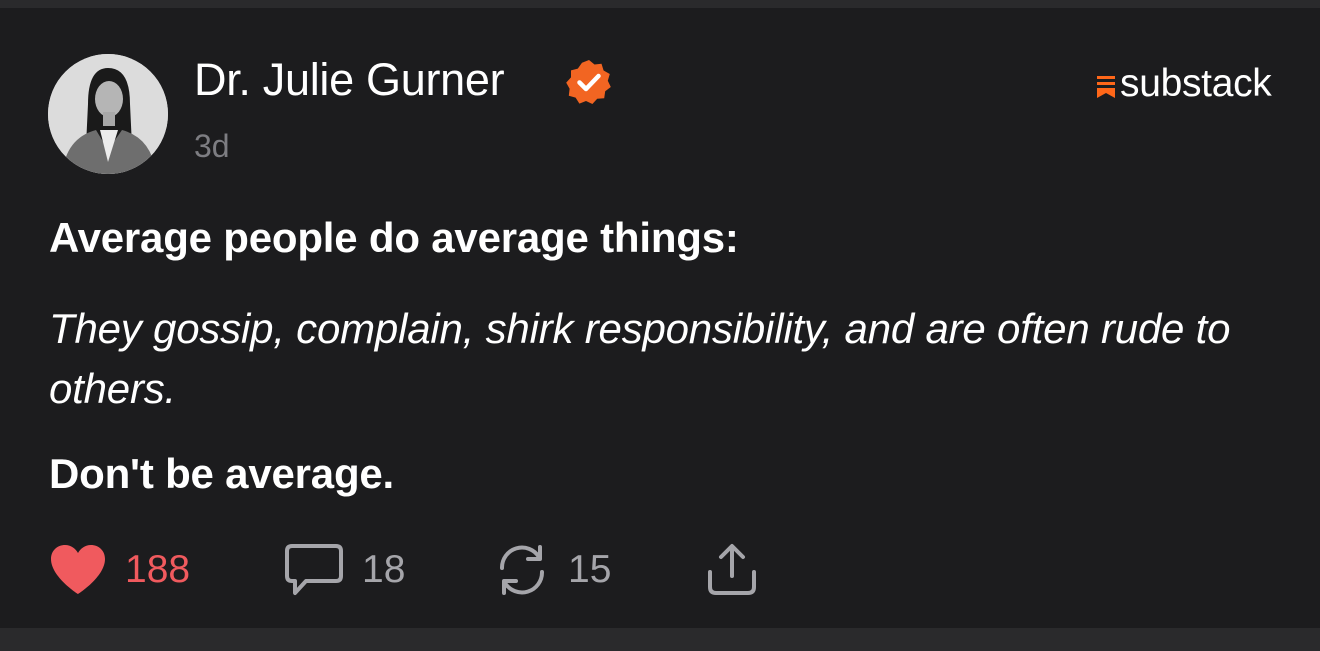  Describe the element at coordinates (588, 82) in the screenshot. I see `verified-badge-icon` at that location.